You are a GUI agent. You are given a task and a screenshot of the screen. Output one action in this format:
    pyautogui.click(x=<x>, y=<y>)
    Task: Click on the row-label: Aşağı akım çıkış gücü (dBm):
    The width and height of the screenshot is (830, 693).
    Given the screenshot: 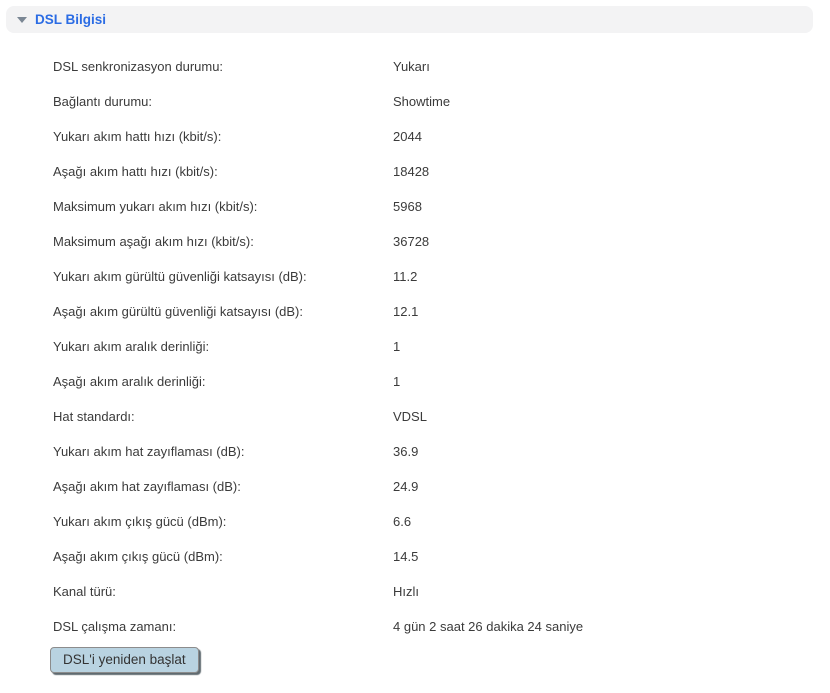 What is the action you would take?
    pyautogui.click(x=138, y=556)
    